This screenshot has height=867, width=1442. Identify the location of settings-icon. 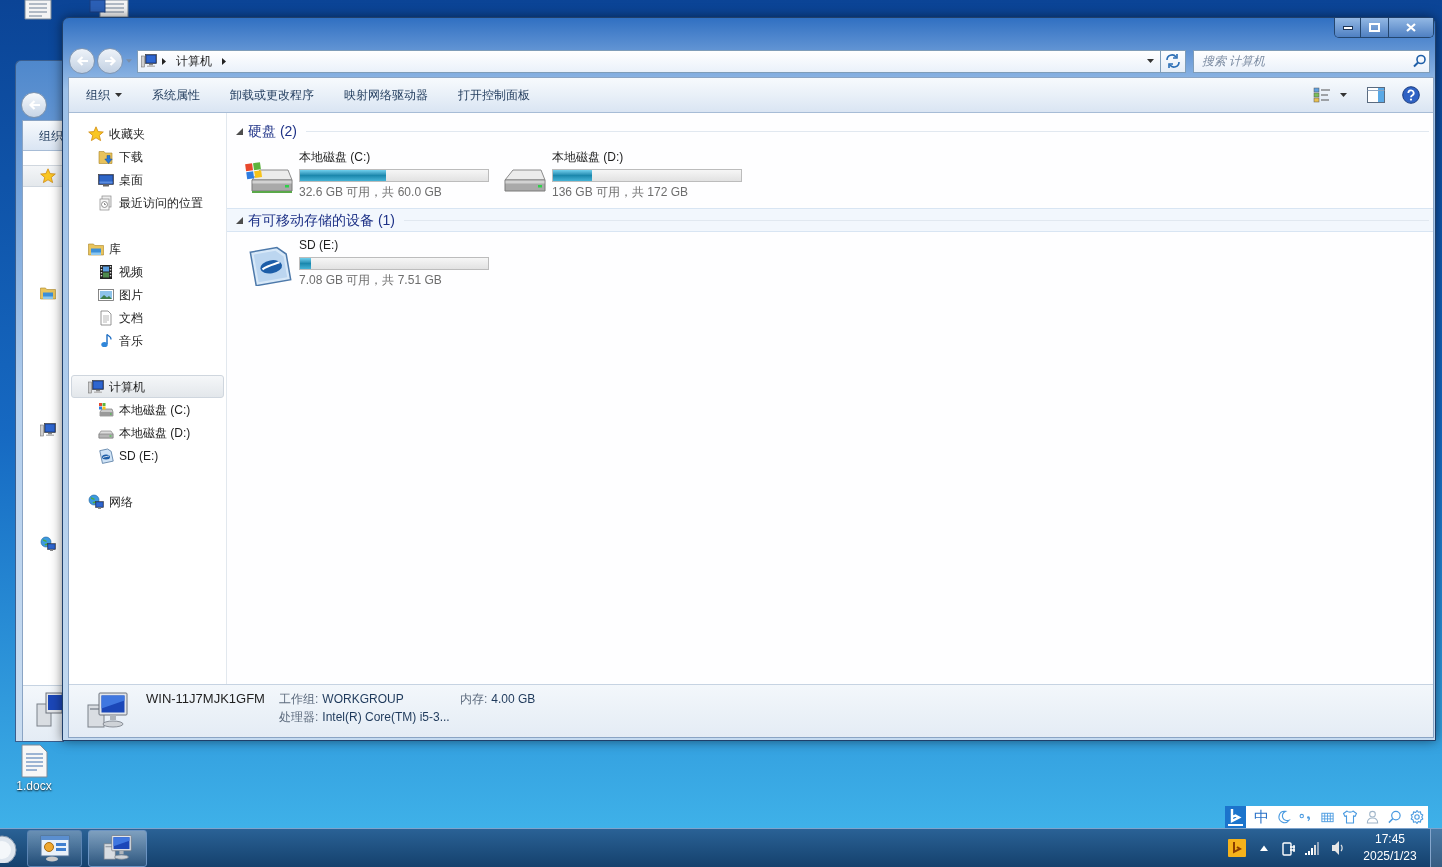
(1417, 817).